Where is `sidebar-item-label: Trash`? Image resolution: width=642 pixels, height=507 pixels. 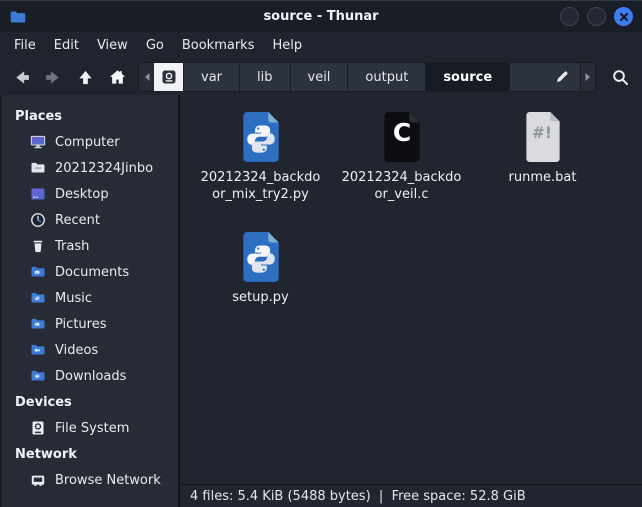
sidebar-item-label: Trash is located at coordinates (72, 246).